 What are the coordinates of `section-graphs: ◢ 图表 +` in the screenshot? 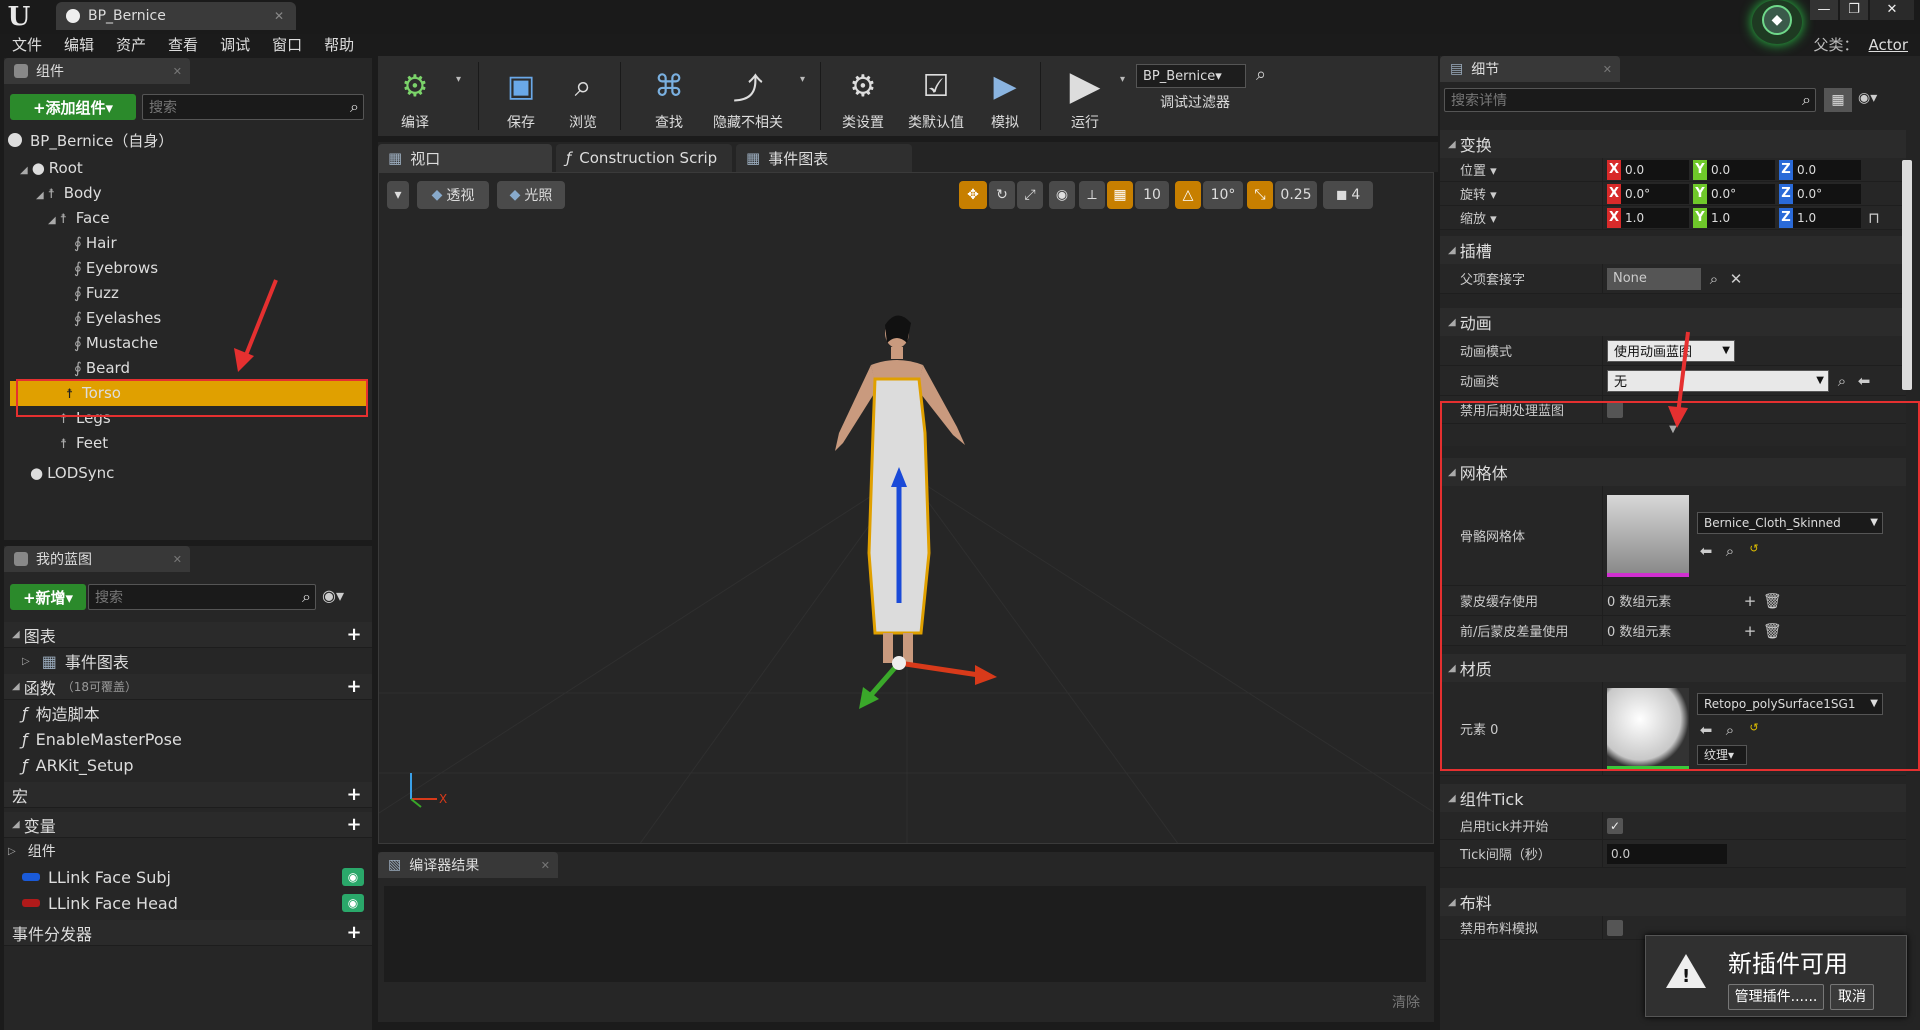 It's located at (188, 635).